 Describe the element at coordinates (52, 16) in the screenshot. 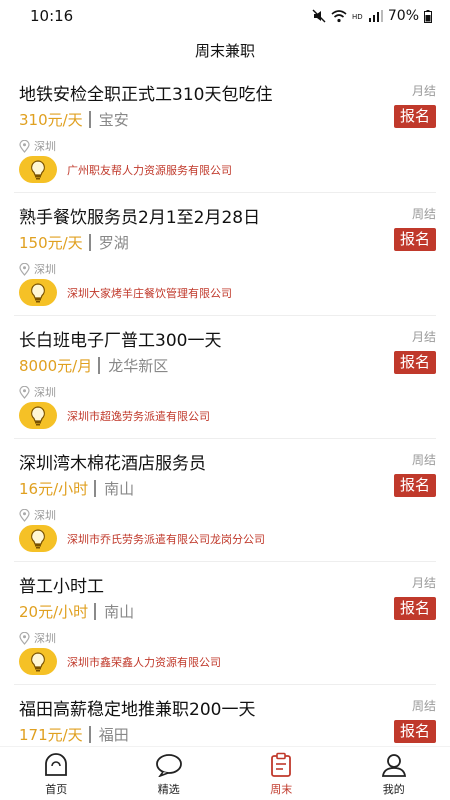

I see `status-time: 10:16` at that location.